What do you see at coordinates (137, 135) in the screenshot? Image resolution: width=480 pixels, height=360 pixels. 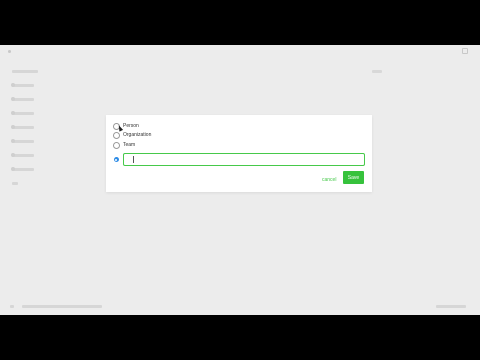 I see `option-label: Organization` at bounding box center [137, 135].